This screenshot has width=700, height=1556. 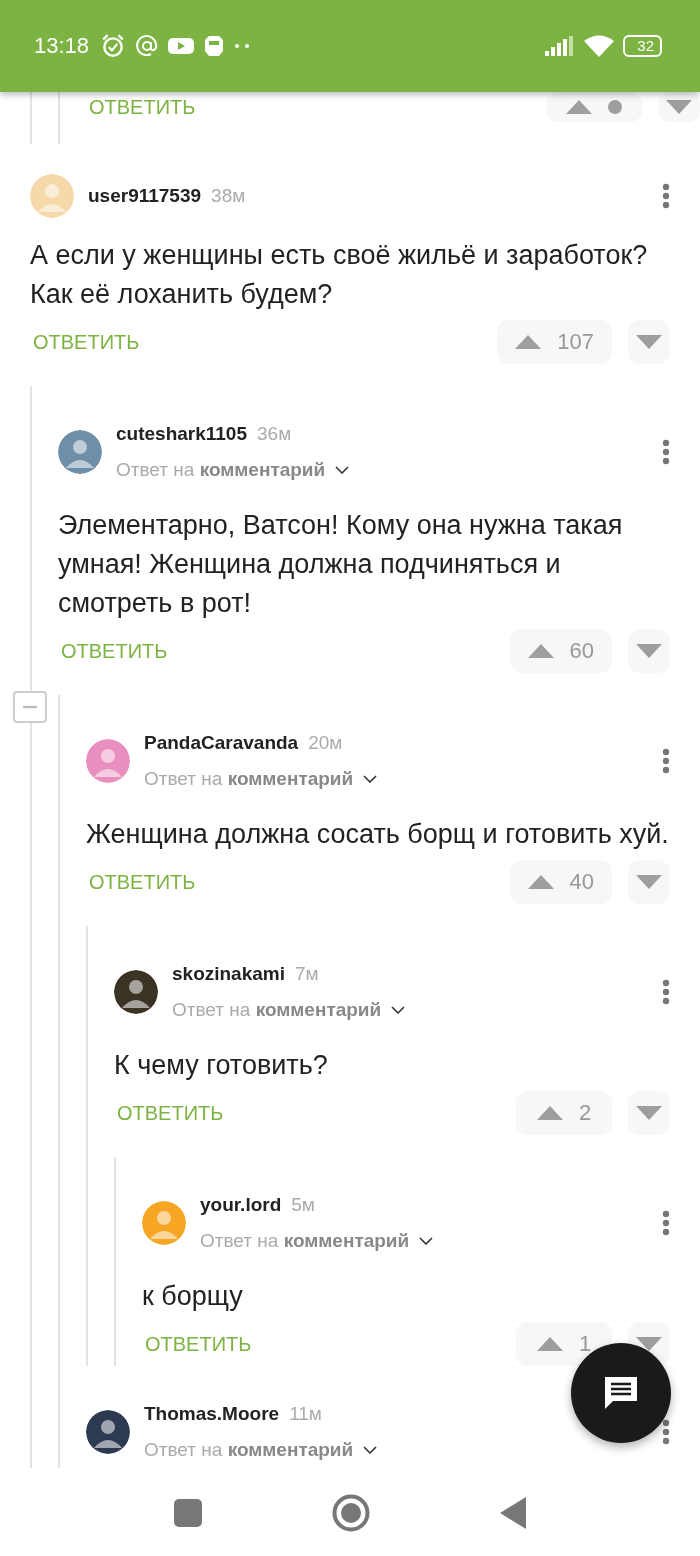 I want to click on recents-button, so click(x=188, y=1513).